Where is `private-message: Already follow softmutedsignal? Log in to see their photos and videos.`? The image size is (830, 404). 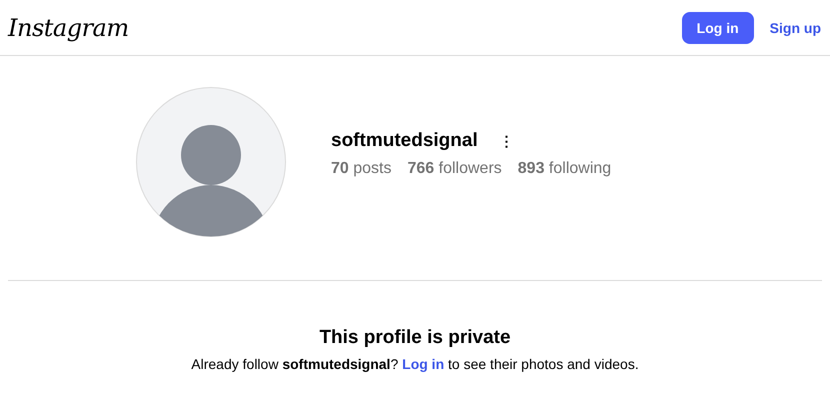
private-message: Already follow softmutedsignal? Log in to see their photos and videos. is located at coordinates (415, 364).